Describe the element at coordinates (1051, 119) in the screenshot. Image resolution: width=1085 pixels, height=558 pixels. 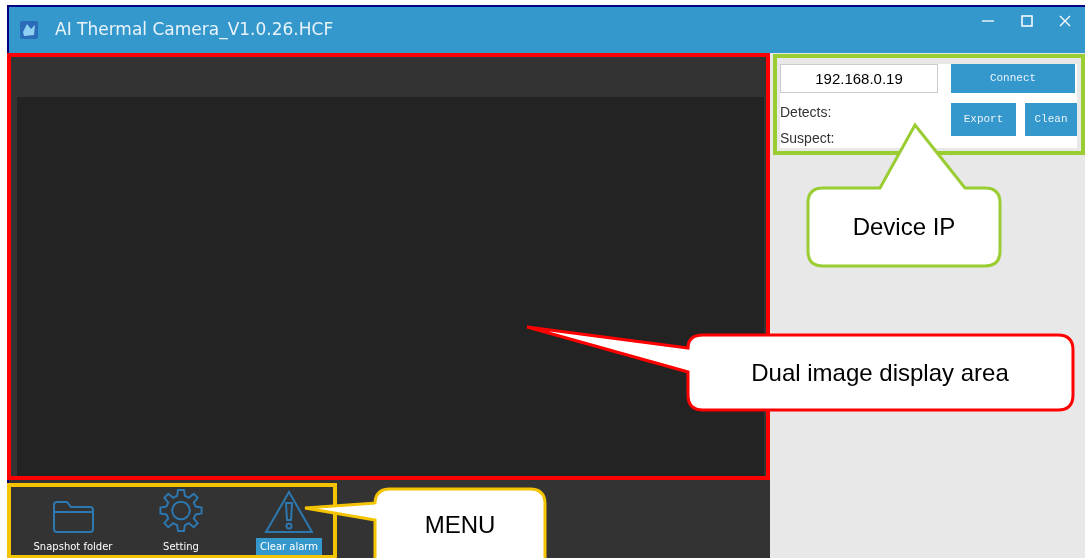
I see `clean-button: Clean` at that location.